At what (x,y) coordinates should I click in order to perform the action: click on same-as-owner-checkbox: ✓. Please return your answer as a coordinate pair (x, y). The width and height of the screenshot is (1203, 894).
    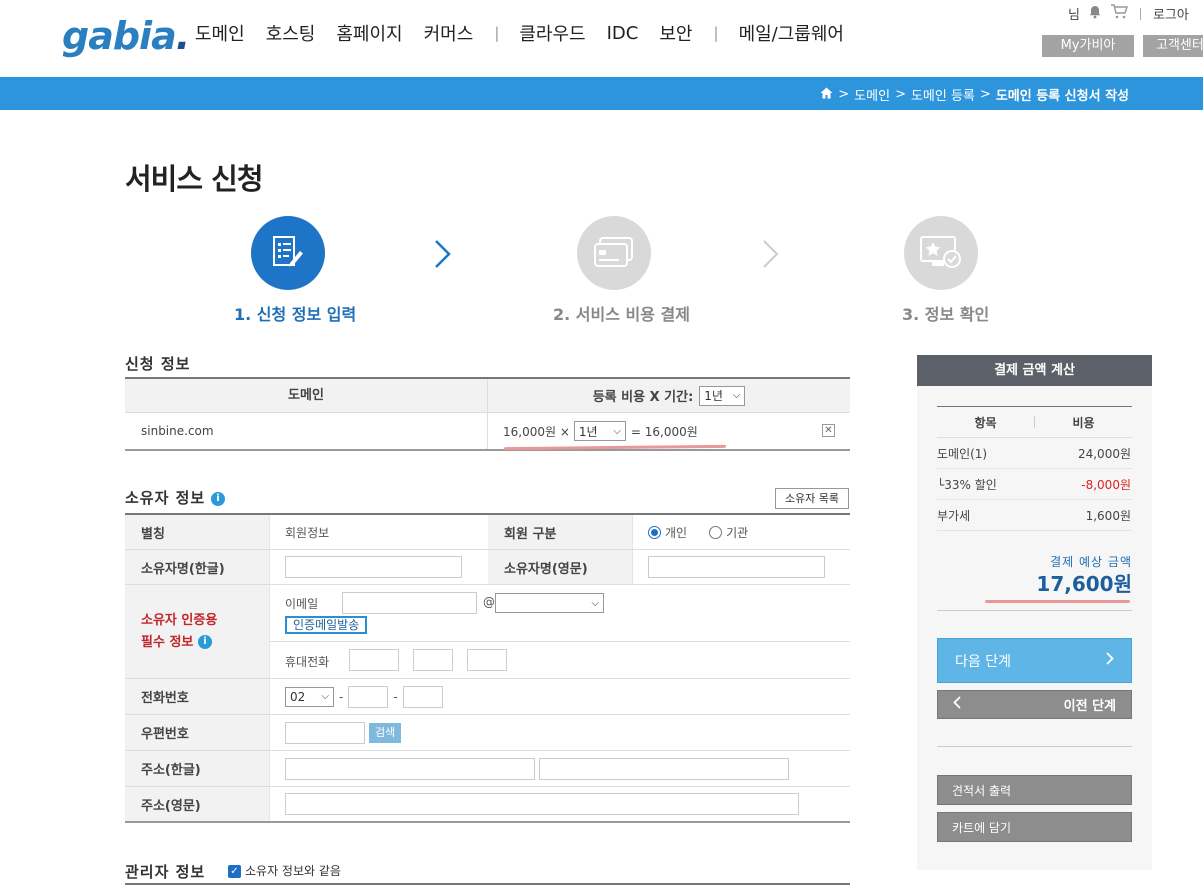
    Looking at the image, I should click on (234, 871).